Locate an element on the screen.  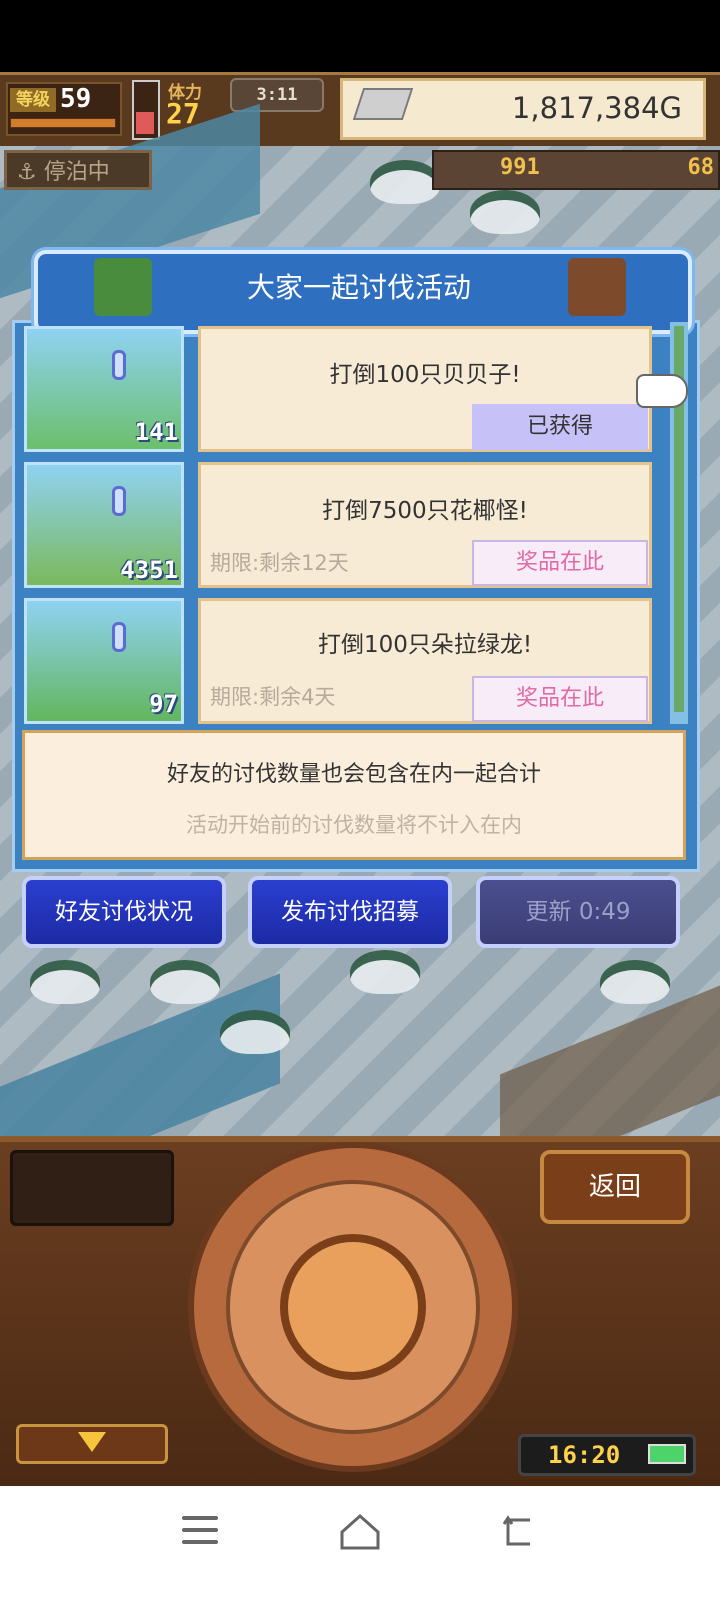
harbor-status-label: 停泊中 is located at coordinates (76, 172).